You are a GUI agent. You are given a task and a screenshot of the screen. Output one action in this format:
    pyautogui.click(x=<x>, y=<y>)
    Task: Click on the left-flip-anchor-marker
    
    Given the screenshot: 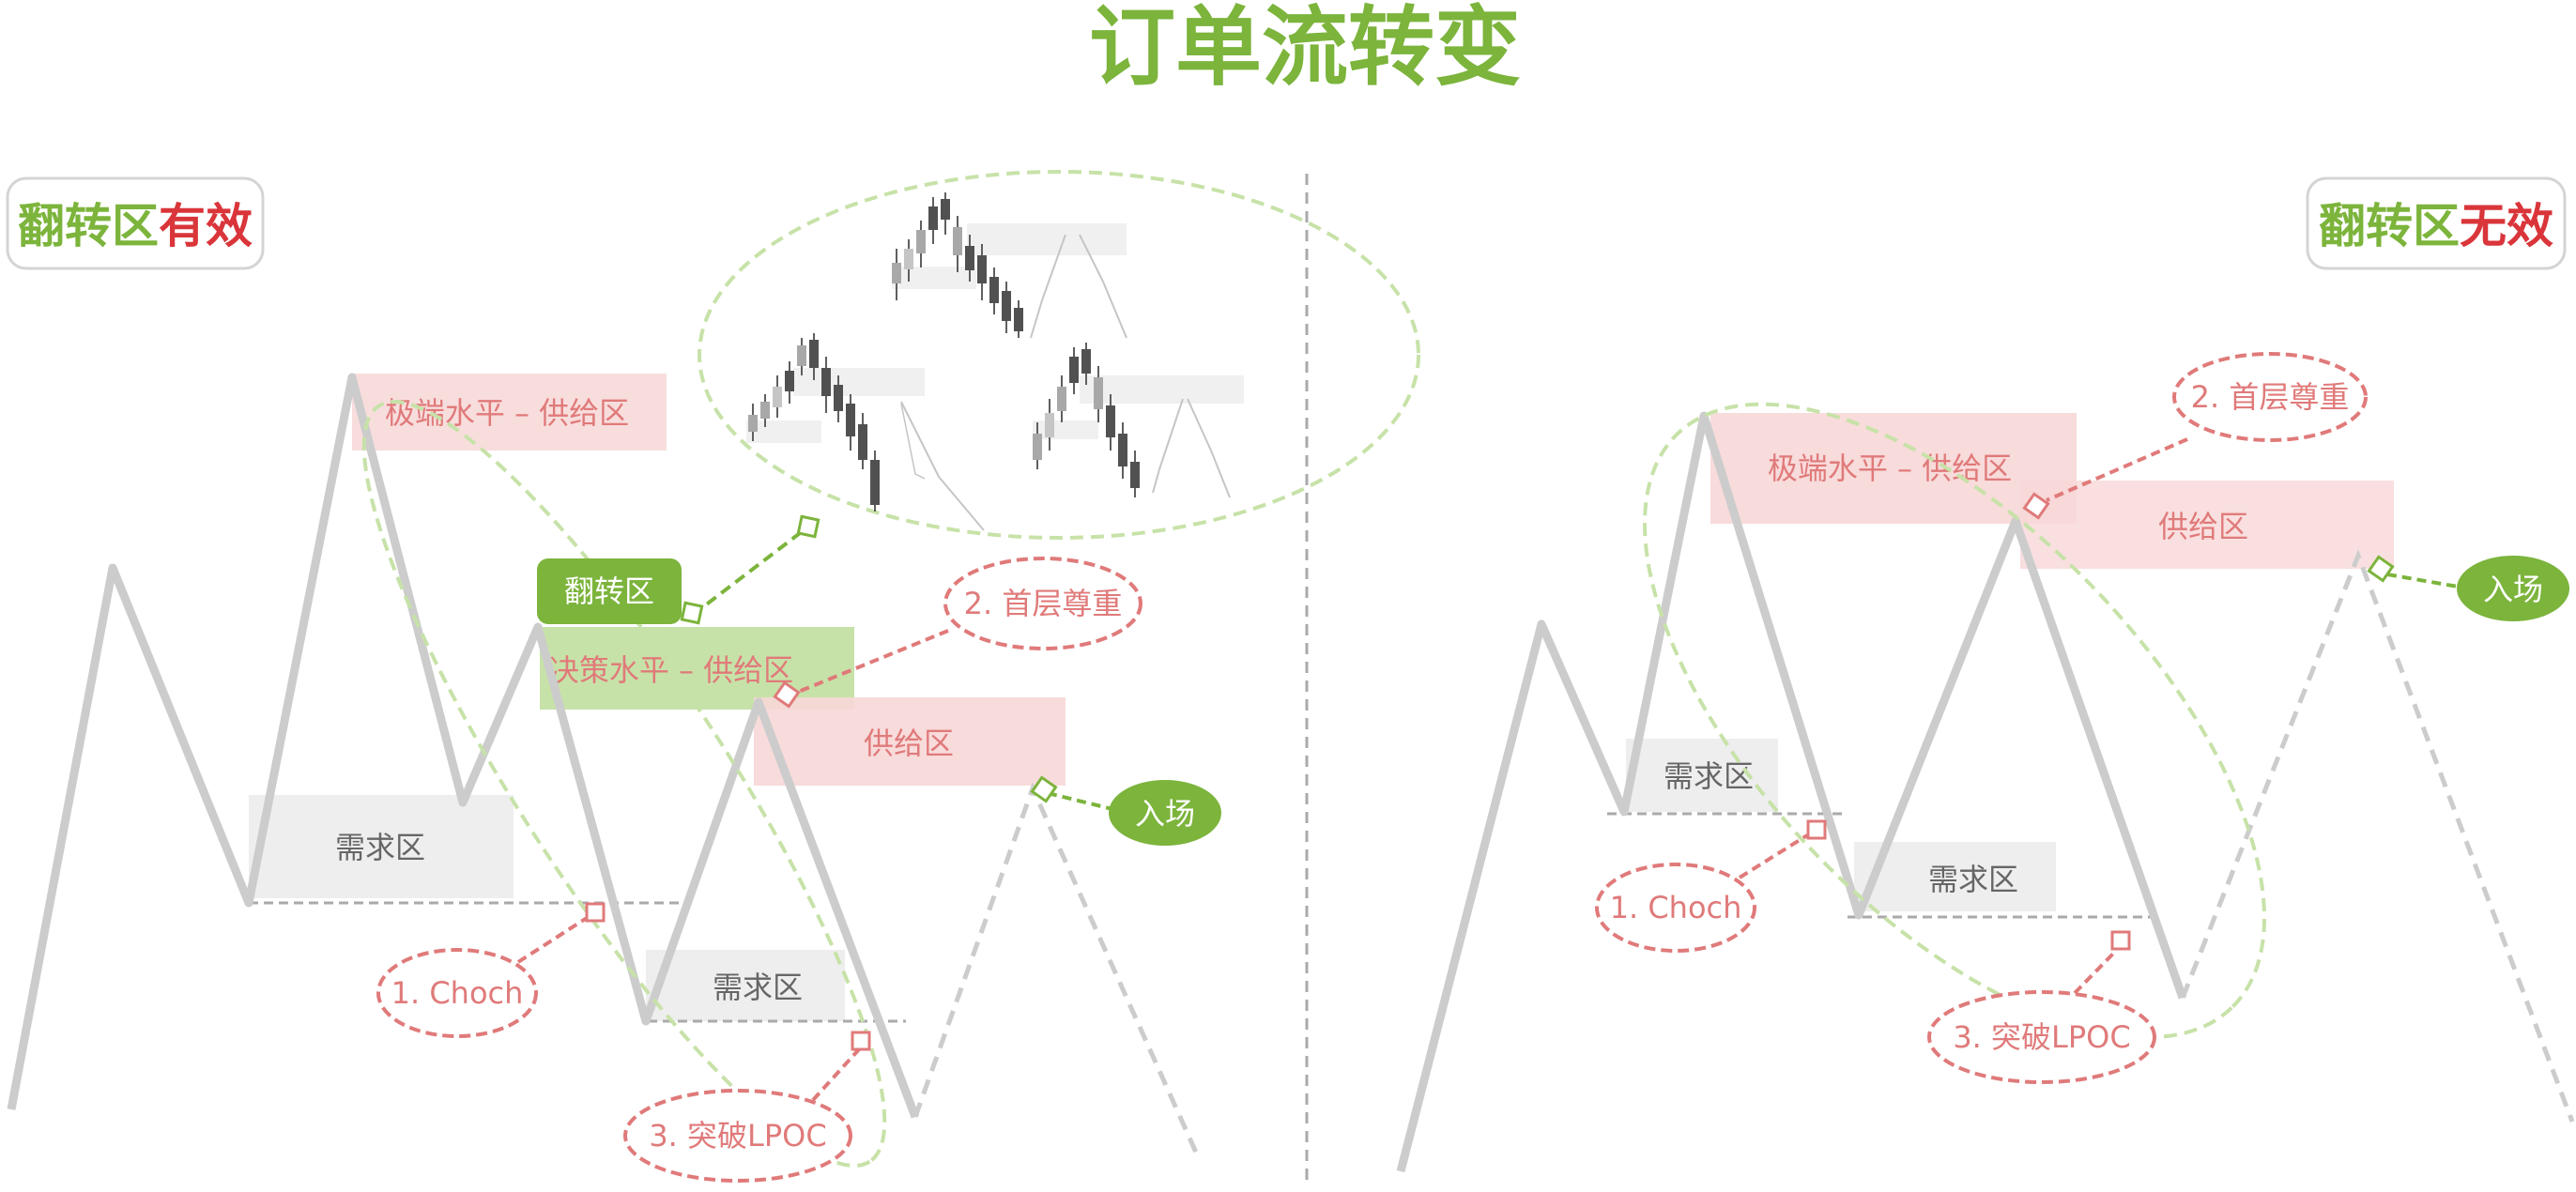 What is the action you would take?
    pyautogui.click(x=692, y=613)
    